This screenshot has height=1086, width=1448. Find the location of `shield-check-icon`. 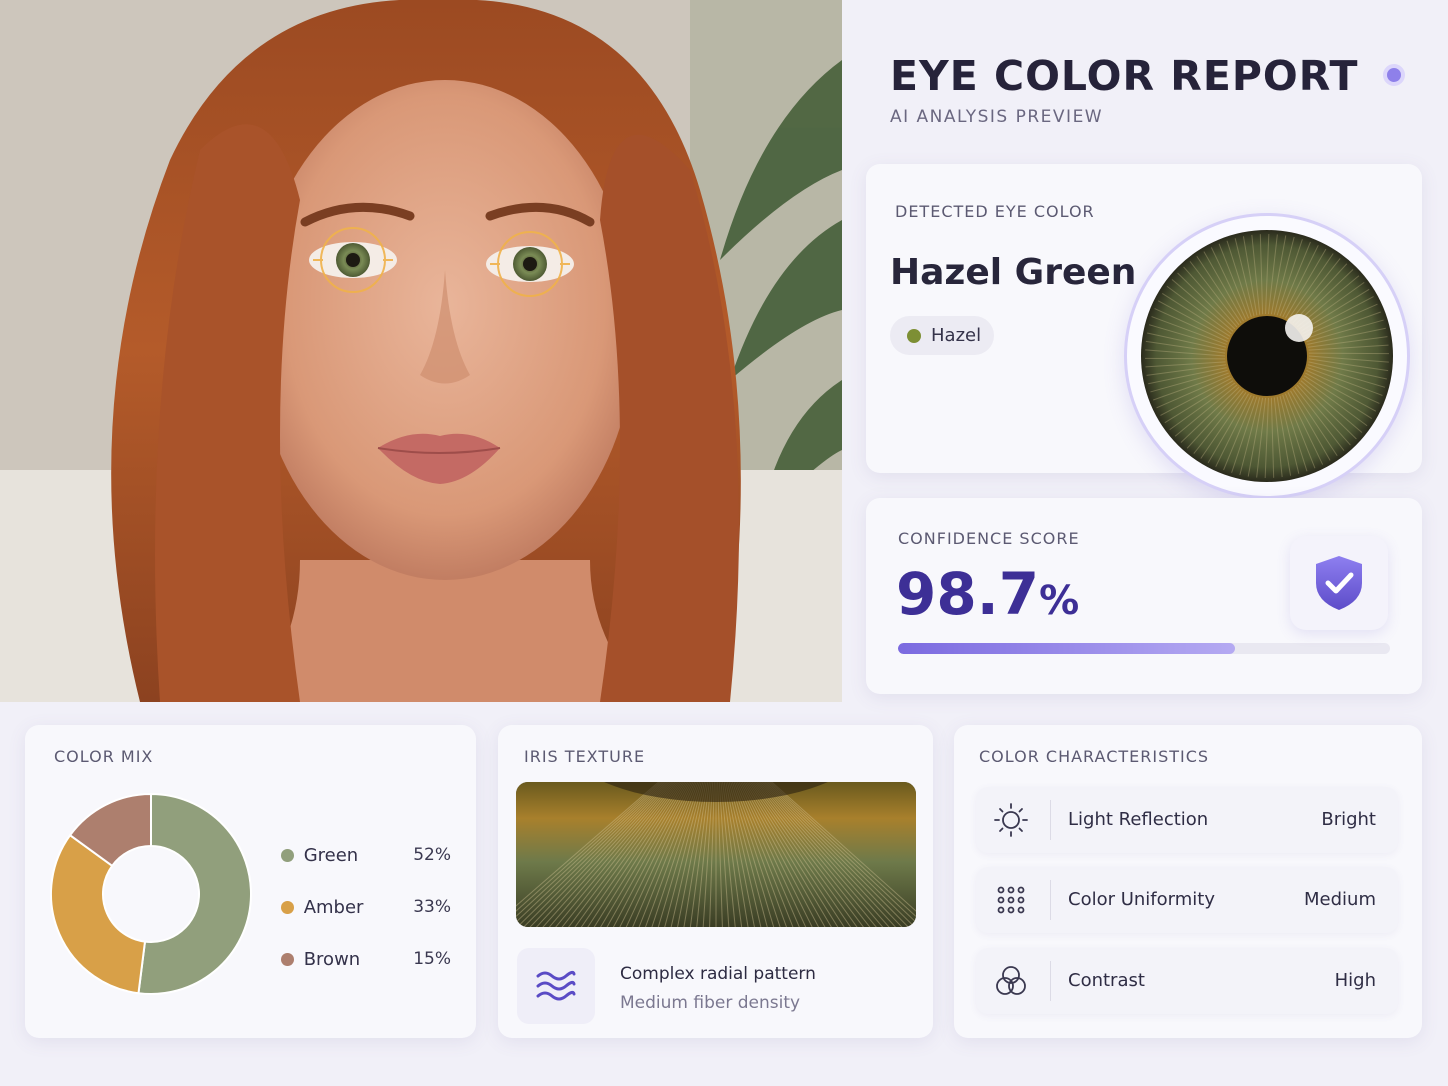

shield-check-icon is located at coordinates (1339, 583).